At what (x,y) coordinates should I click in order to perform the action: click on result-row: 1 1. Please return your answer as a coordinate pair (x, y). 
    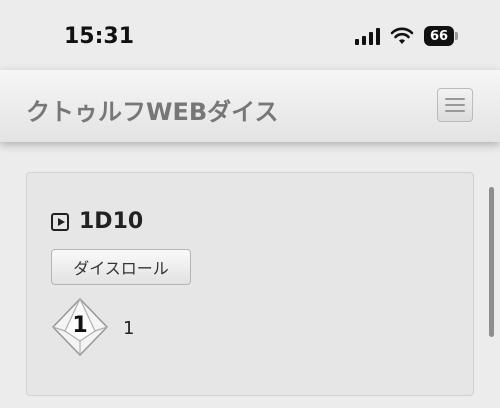
    Looking at the image, I should click on (91, 328).